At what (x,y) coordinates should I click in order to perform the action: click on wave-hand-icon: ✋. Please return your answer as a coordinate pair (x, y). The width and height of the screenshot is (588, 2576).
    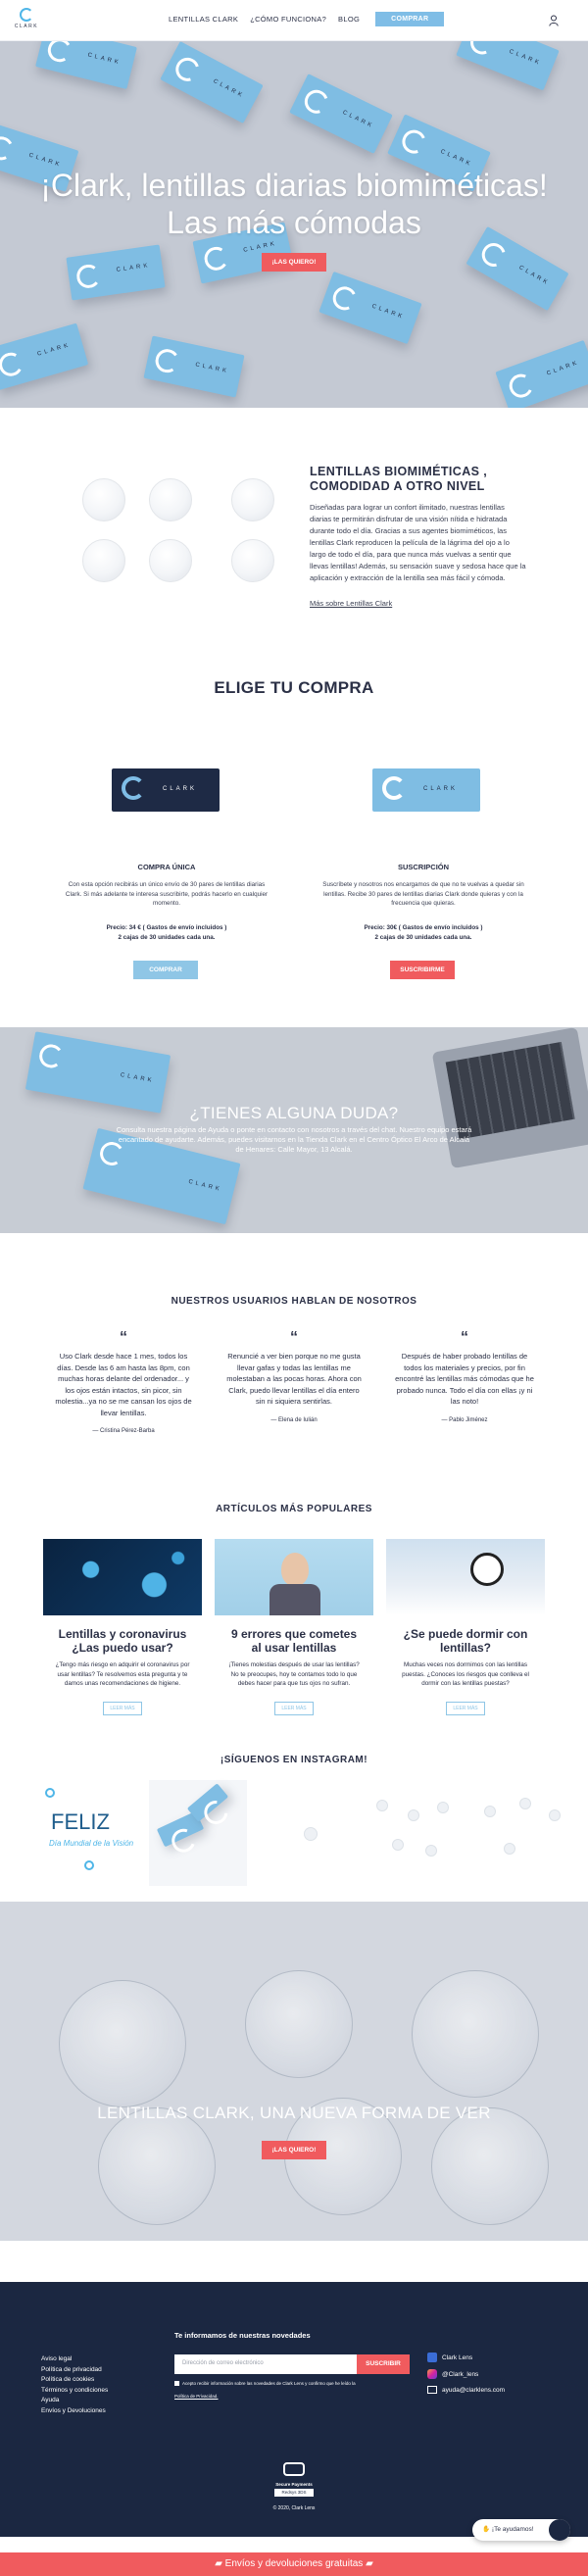
    Looking at the image, I should click on (486, 2529).